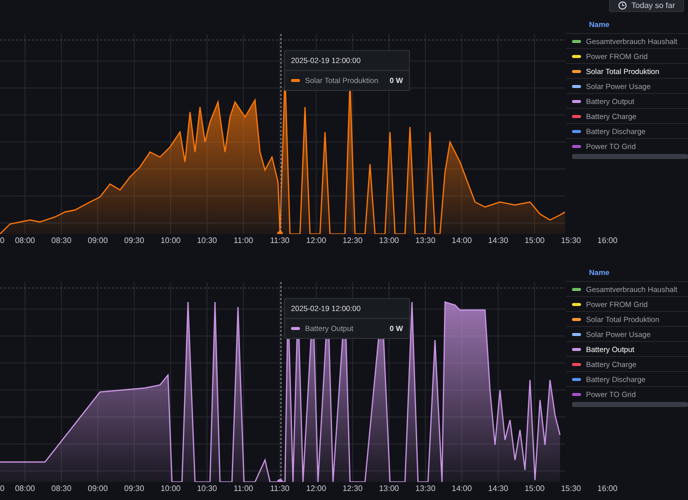  What do you see at coordinates (646, 6) in the screenshot?
I see `time-range-picker: Today so far` at bounding box center [646, 6].